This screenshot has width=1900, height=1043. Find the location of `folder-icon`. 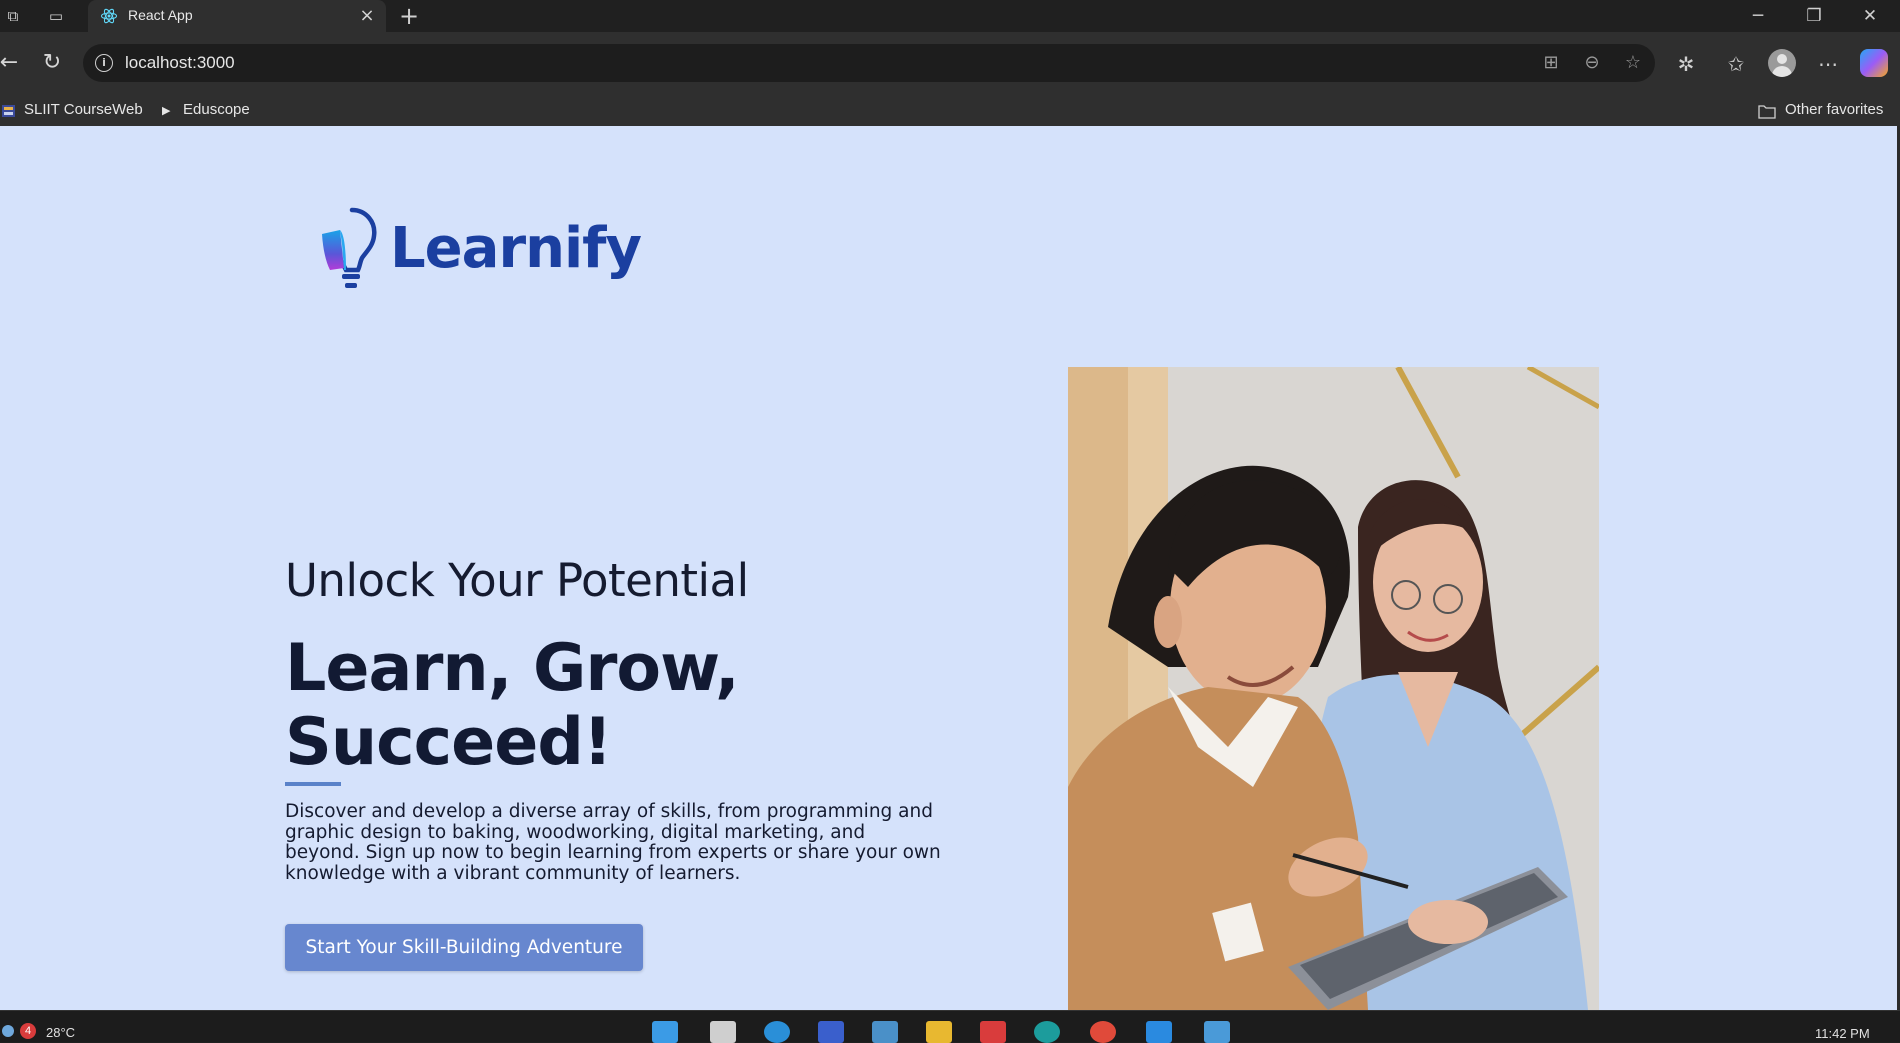

folder-icon is located at coordinates (1767, 112).